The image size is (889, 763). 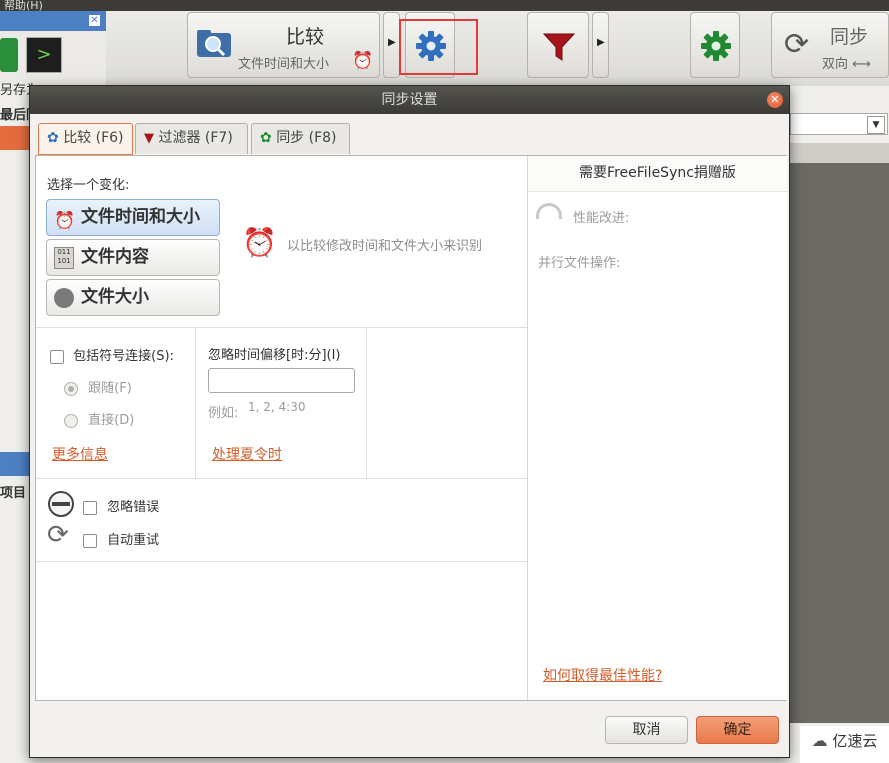 What do you see at coordinates (819, 740) in the screenshot?
I see `cloud-logo-icon: ☁` at bounding box center [819, 740].